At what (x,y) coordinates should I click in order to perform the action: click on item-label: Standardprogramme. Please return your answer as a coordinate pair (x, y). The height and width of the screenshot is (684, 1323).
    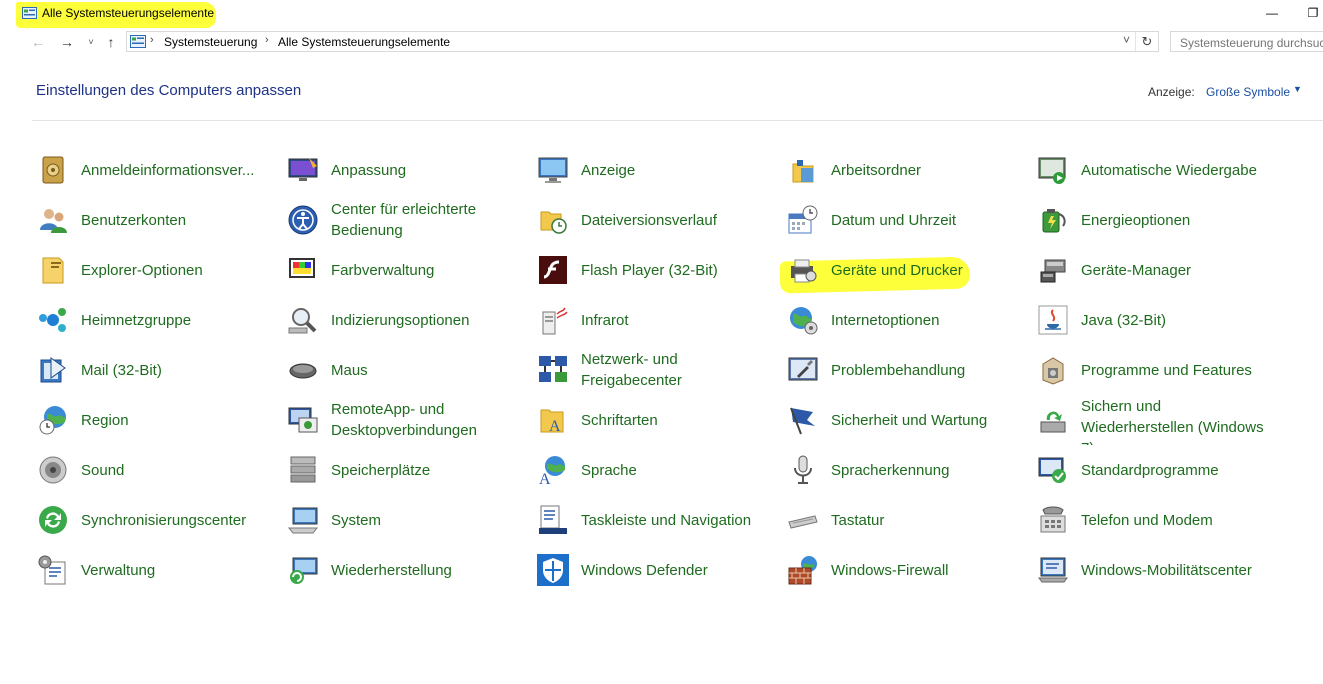
    Looking at the image, I should click on (1150, 470).